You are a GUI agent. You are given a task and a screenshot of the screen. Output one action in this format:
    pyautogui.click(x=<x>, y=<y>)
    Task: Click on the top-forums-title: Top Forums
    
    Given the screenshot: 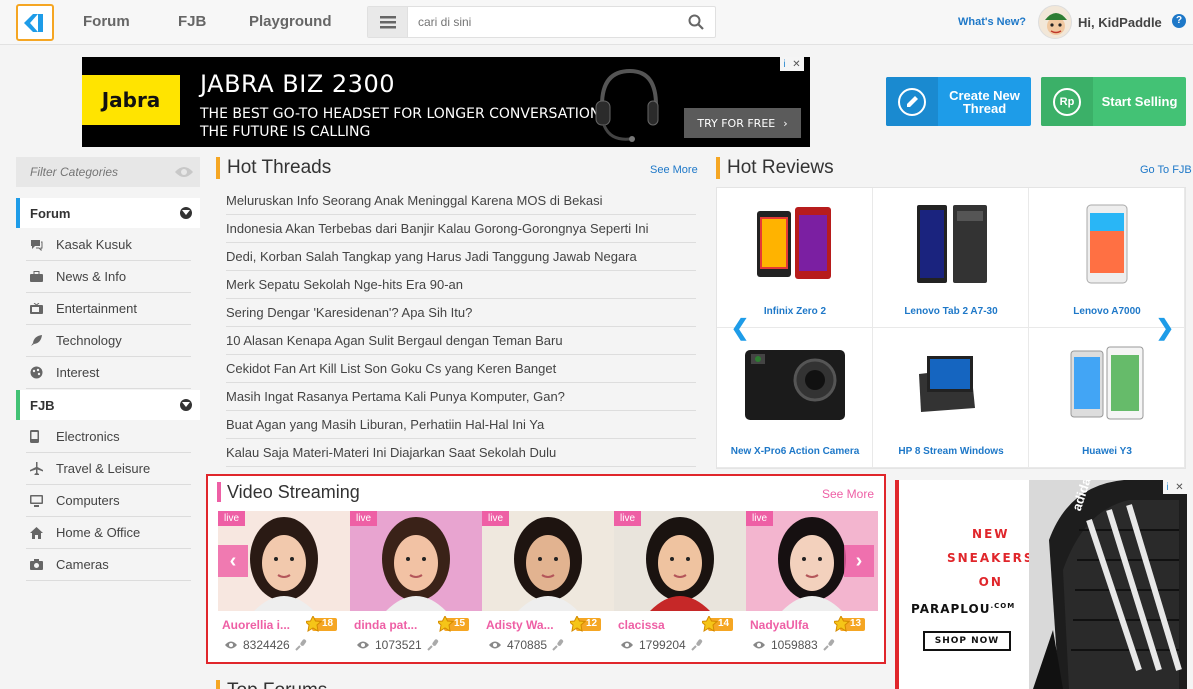 What is the action you would take?
    pyautogui.click(x=271, y=684)
    